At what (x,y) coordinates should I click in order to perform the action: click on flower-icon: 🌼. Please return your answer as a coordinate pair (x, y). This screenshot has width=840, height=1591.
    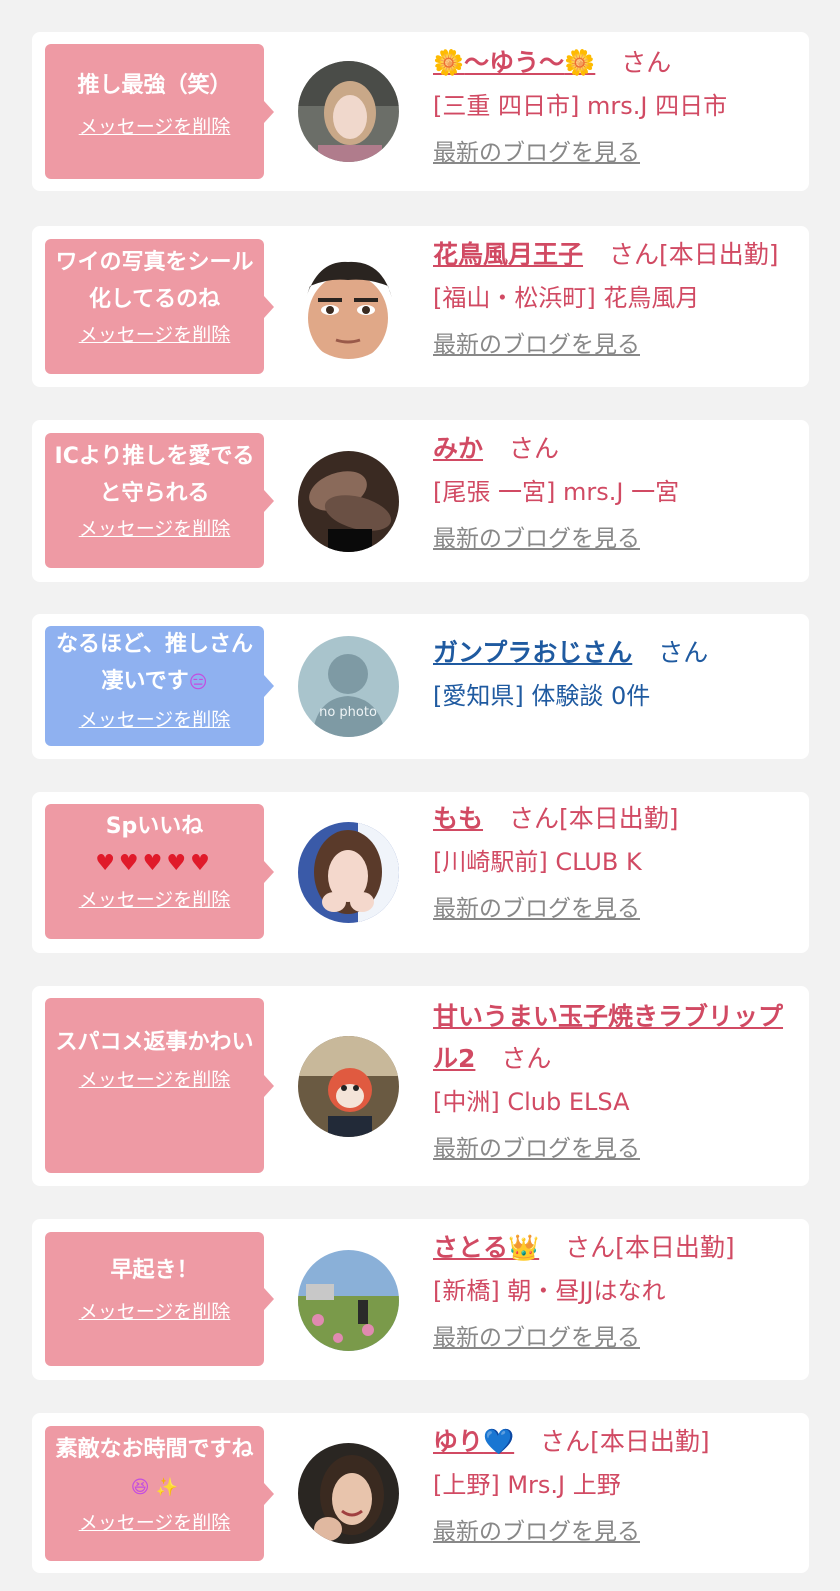
    Looking at the image, I should click on (449, 62).